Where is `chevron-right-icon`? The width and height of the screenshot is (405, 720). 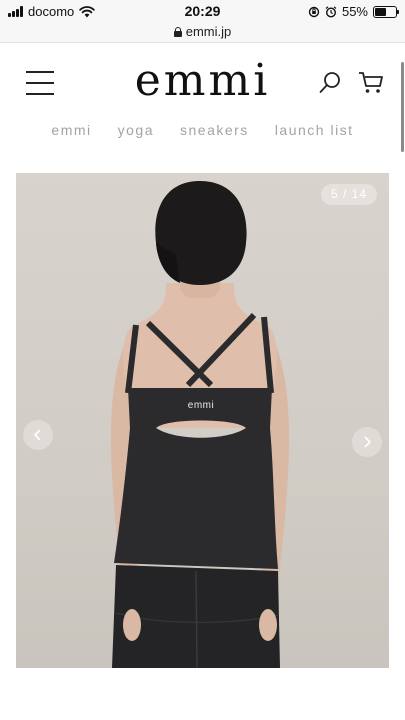
chevron-right-icon is located at coordinates (368, 442).